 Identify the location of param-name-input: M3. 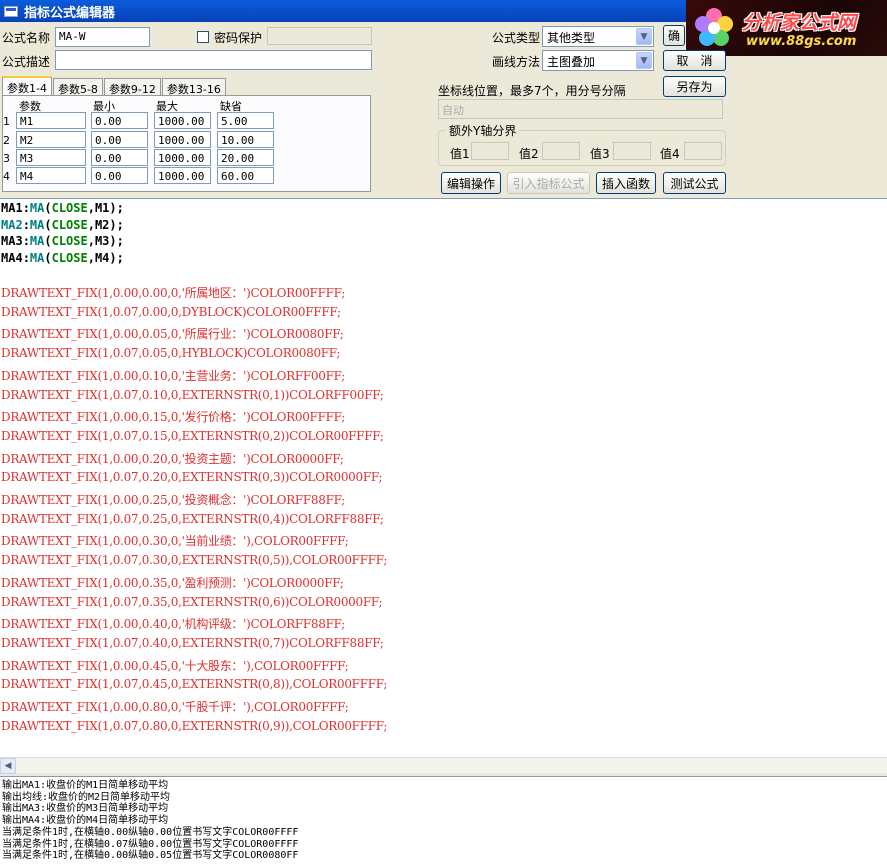
(51, 157).